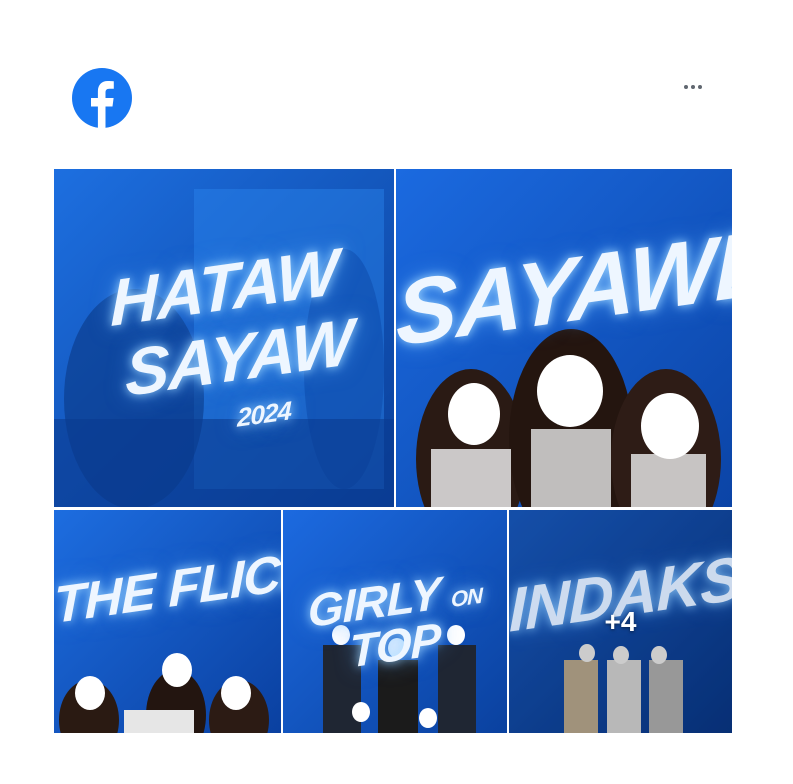  Describe the element at coordinates (167, 621) in the screenshot. I see `photo-tile-the-flicker: THE FLICKER` at that location.